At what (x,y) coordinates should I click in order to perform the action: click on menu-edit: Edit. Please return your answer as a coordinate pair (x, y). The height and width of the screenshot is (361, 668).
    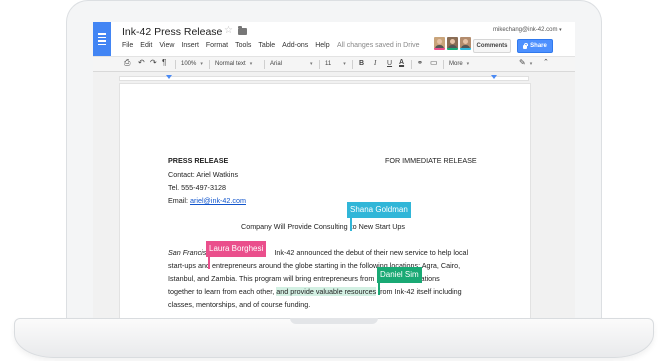
    Looking at the image, I should click on (146, 45).